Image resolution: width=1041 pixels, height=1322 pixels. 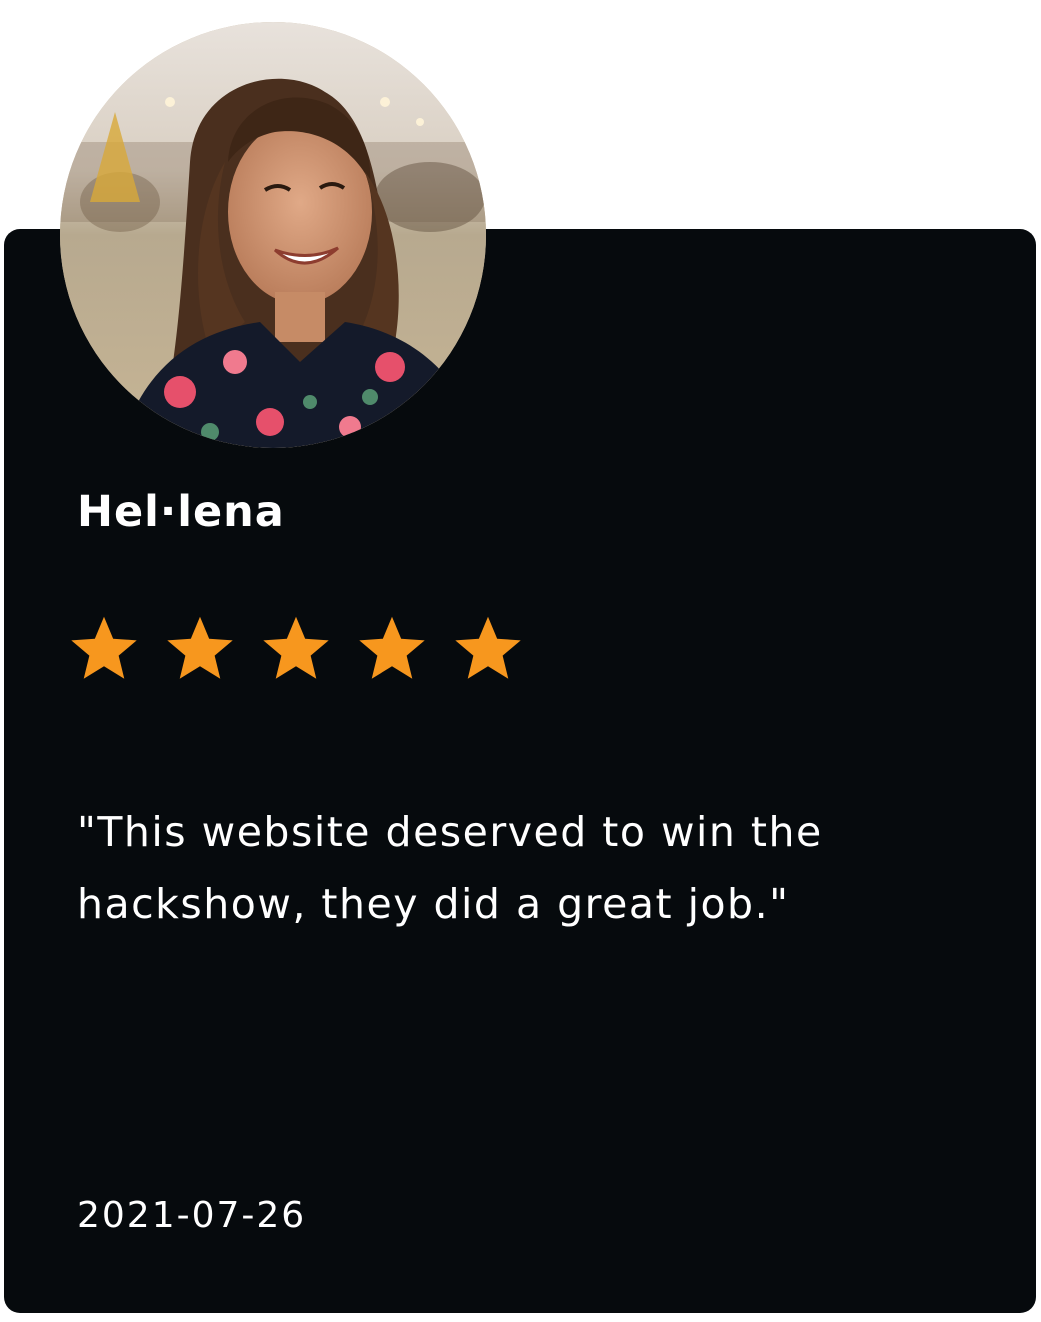 I want to click on avatar, so click(x=273, y=235).